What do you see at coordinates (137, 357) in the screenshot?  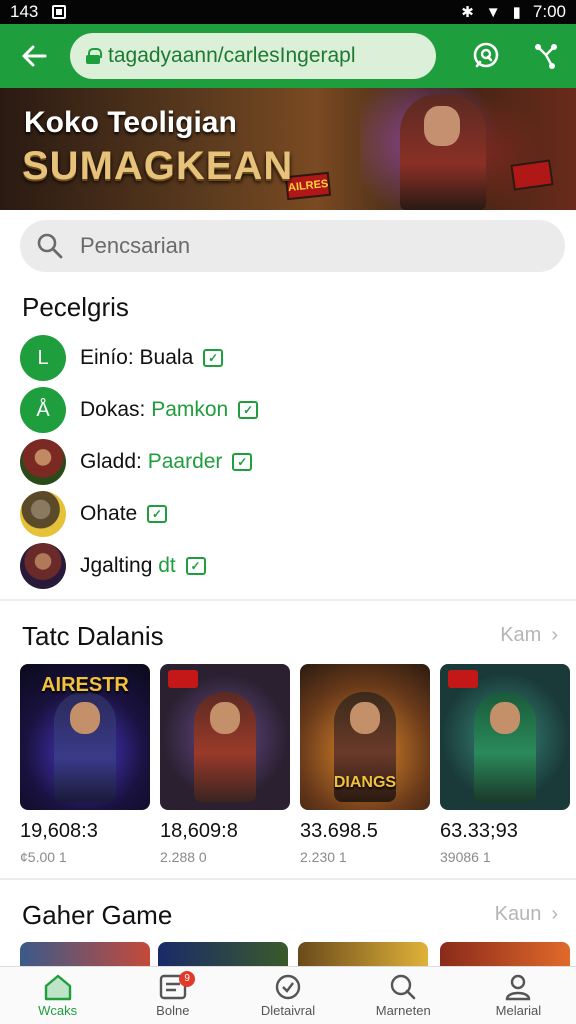 I see `list-item-name: Einío: Buala` at bounding box center [137, 357].